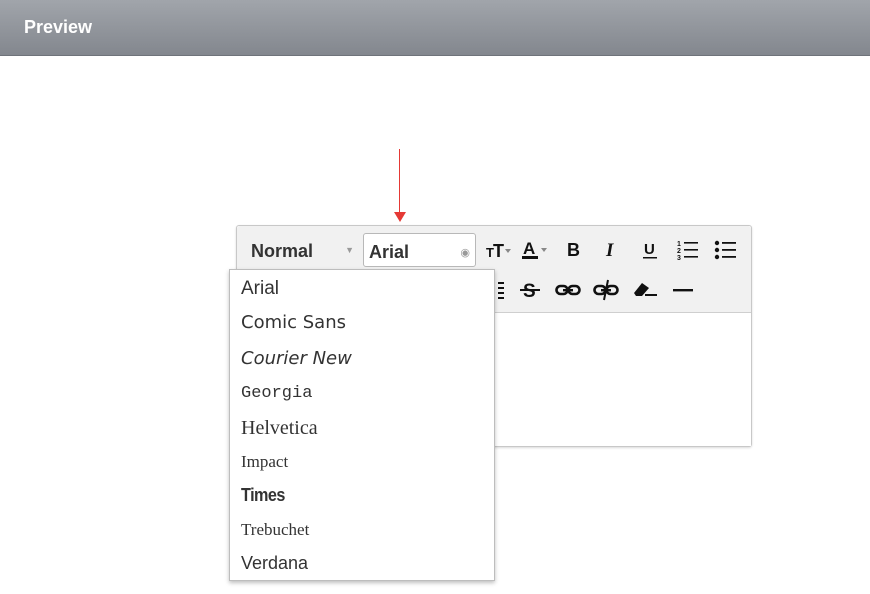 The image size is (870, 594). Describe the element at coordinates (679, 258) in the screenshot. I see `svg-text: 3` at that location.